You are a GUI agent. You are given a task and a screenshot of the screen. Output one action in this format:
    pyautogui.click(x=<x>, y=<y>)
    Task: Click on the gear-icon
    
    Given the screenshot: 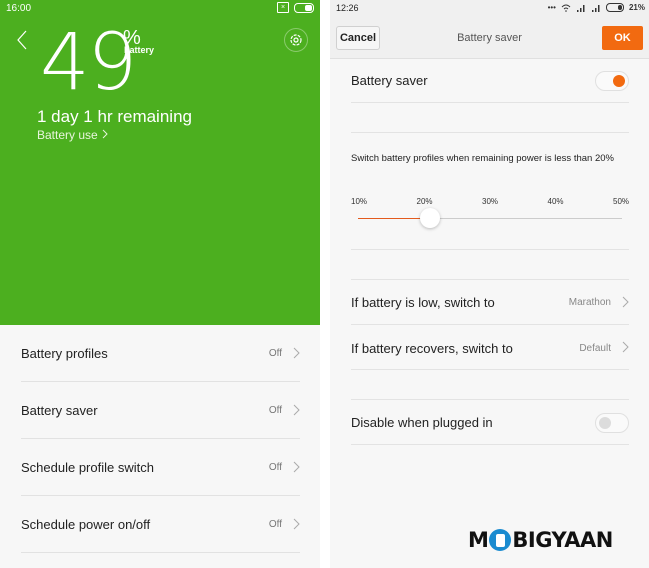 What is the action you would take?
    pyautogui.click(x=296, y=40)
    